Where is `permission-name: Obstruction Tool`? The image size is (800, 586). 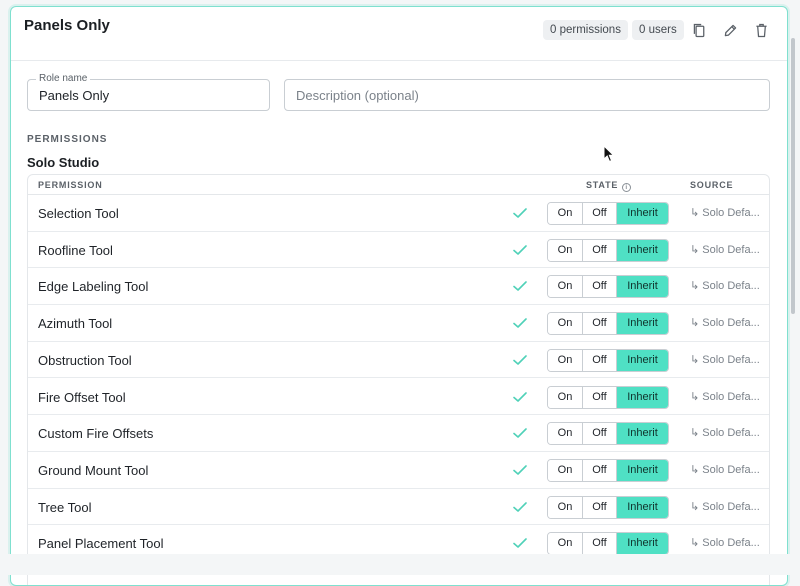 permission-name: Obstruction Tool is located at coordinates (85, 360).